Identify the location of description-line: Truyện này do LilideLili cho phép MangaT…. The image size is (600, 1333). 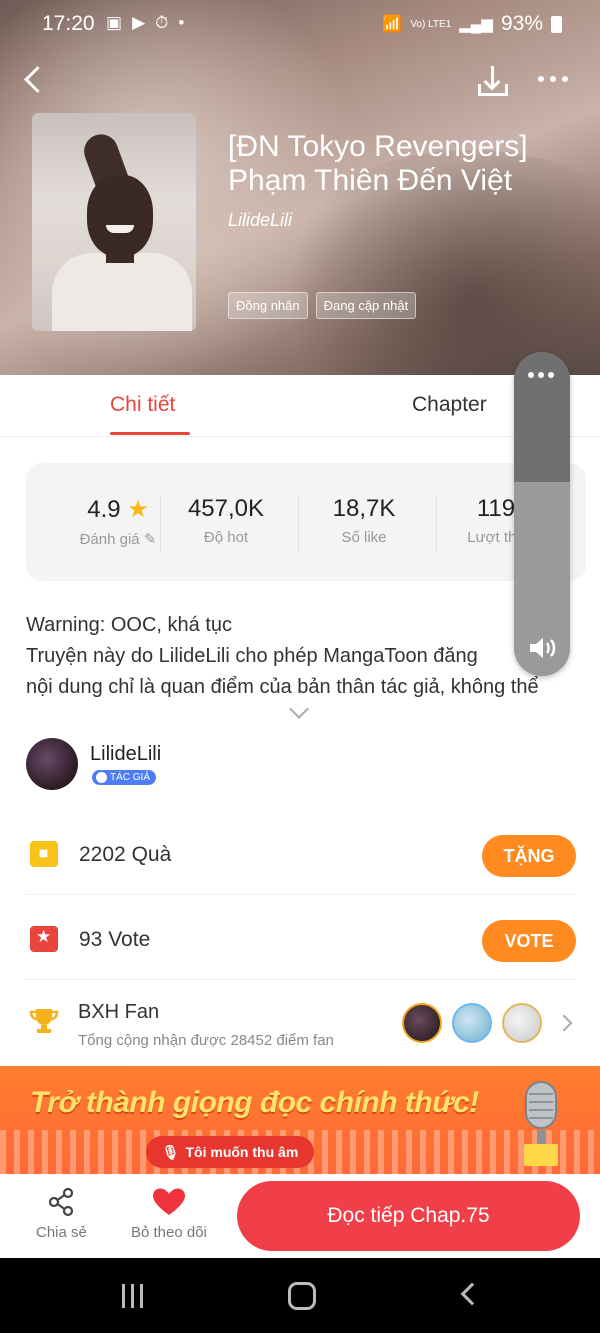
(252, 656).